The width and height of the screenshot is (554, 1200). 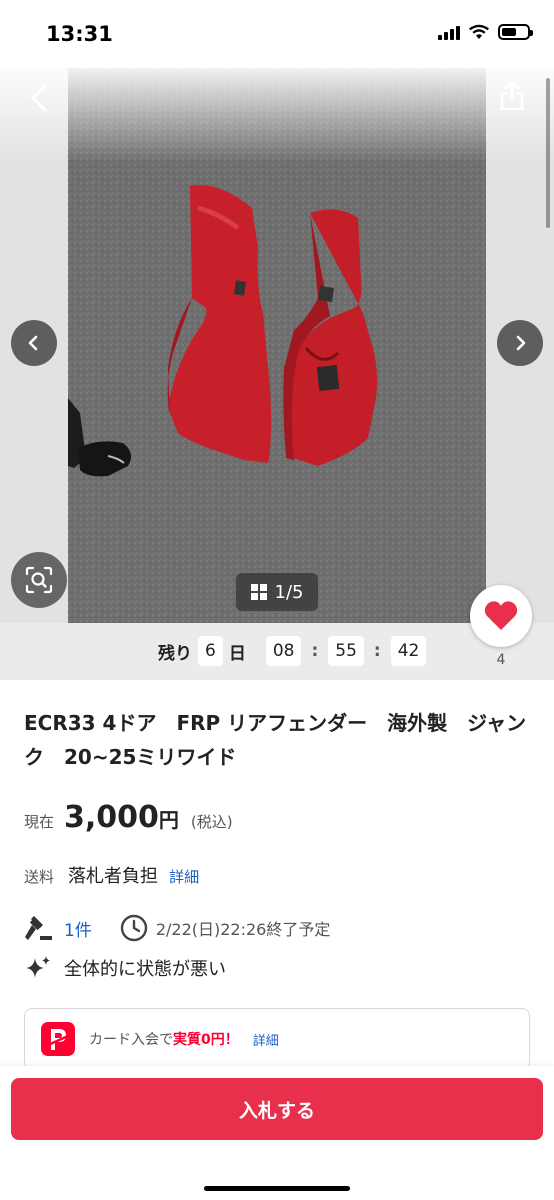 What do you see at coordinates (449, 32) in the screenshot?
I see `signal-icon` at bounding box center [449, 32].